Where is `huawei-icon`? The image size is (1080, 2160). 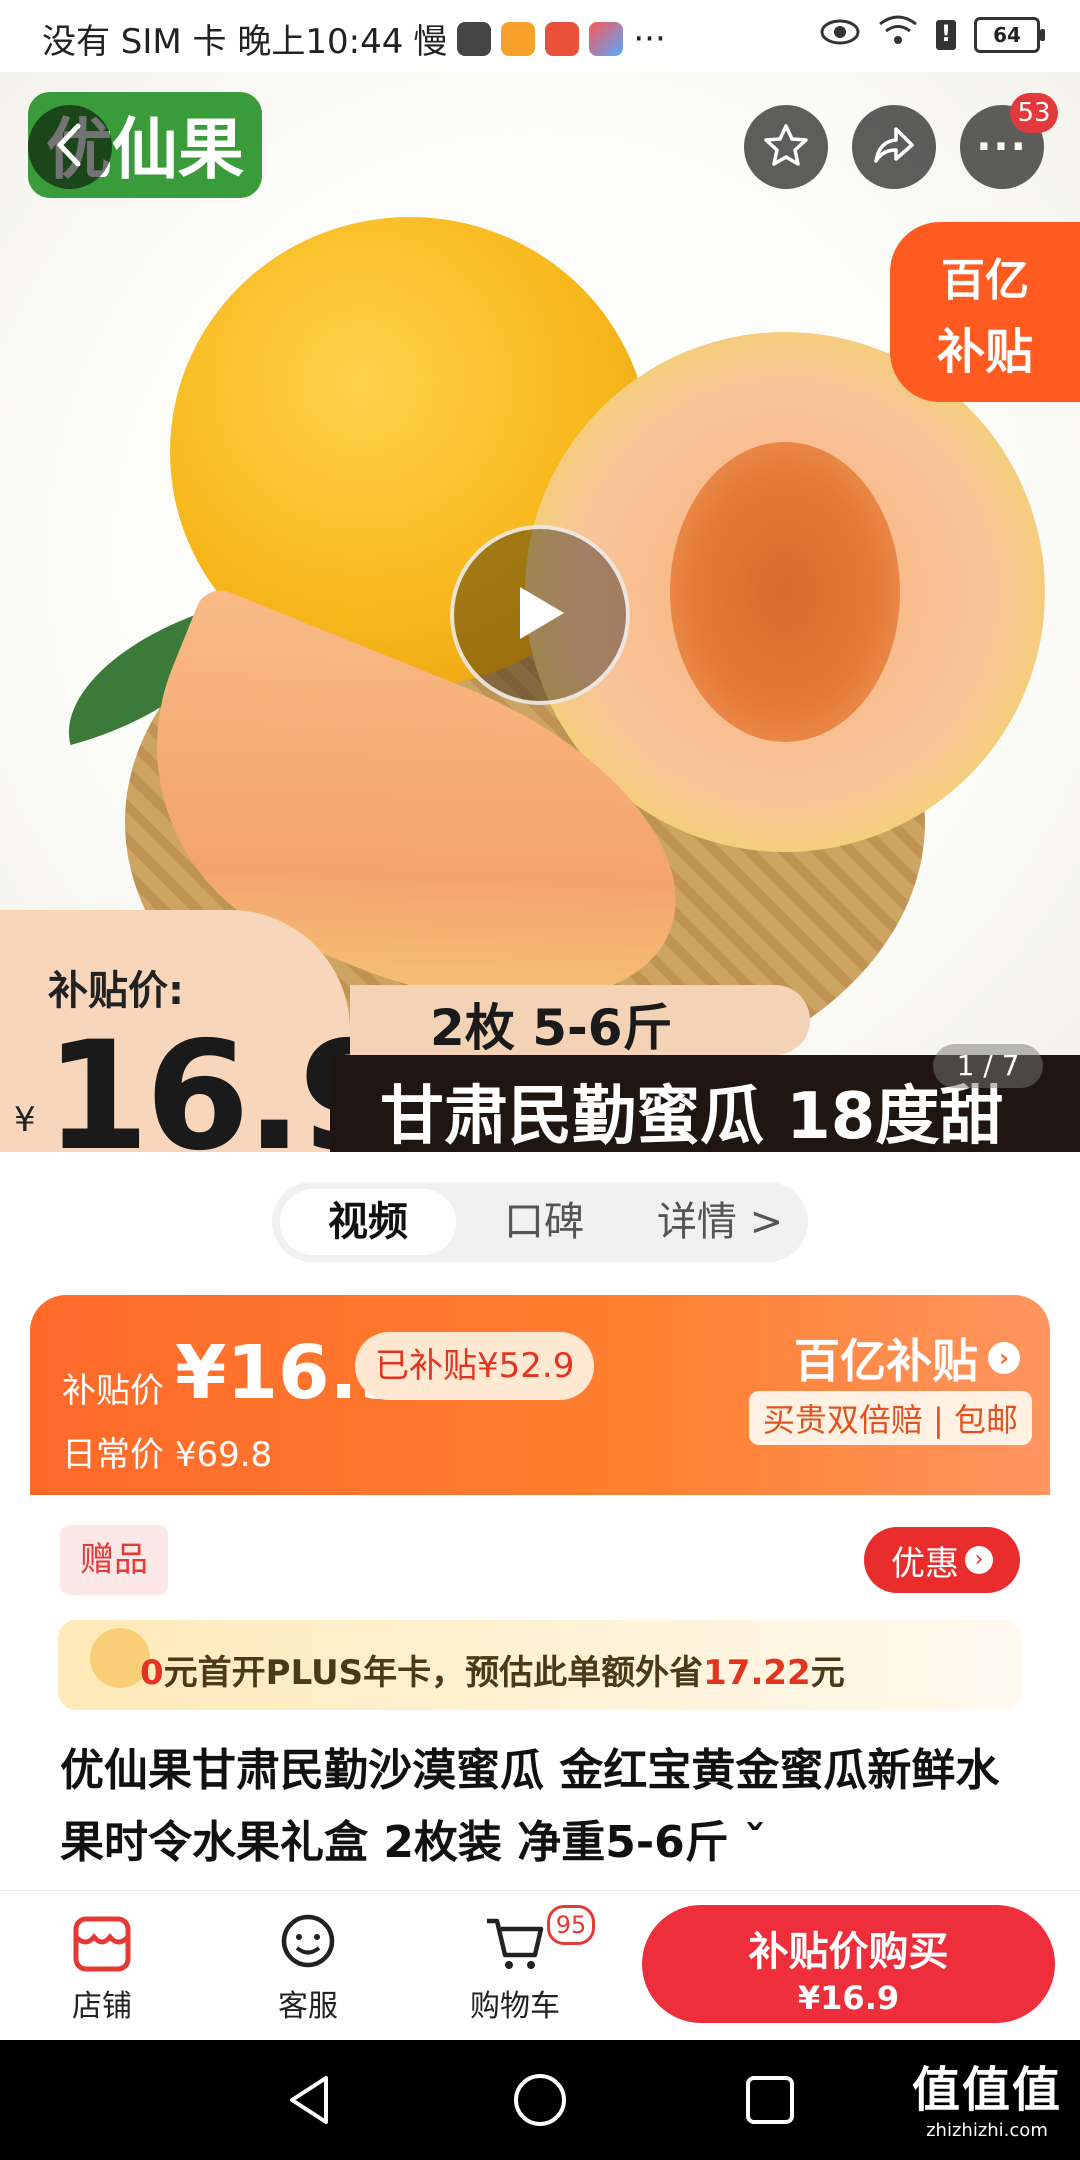
huawei-icon is located at coordinates (474, 38).